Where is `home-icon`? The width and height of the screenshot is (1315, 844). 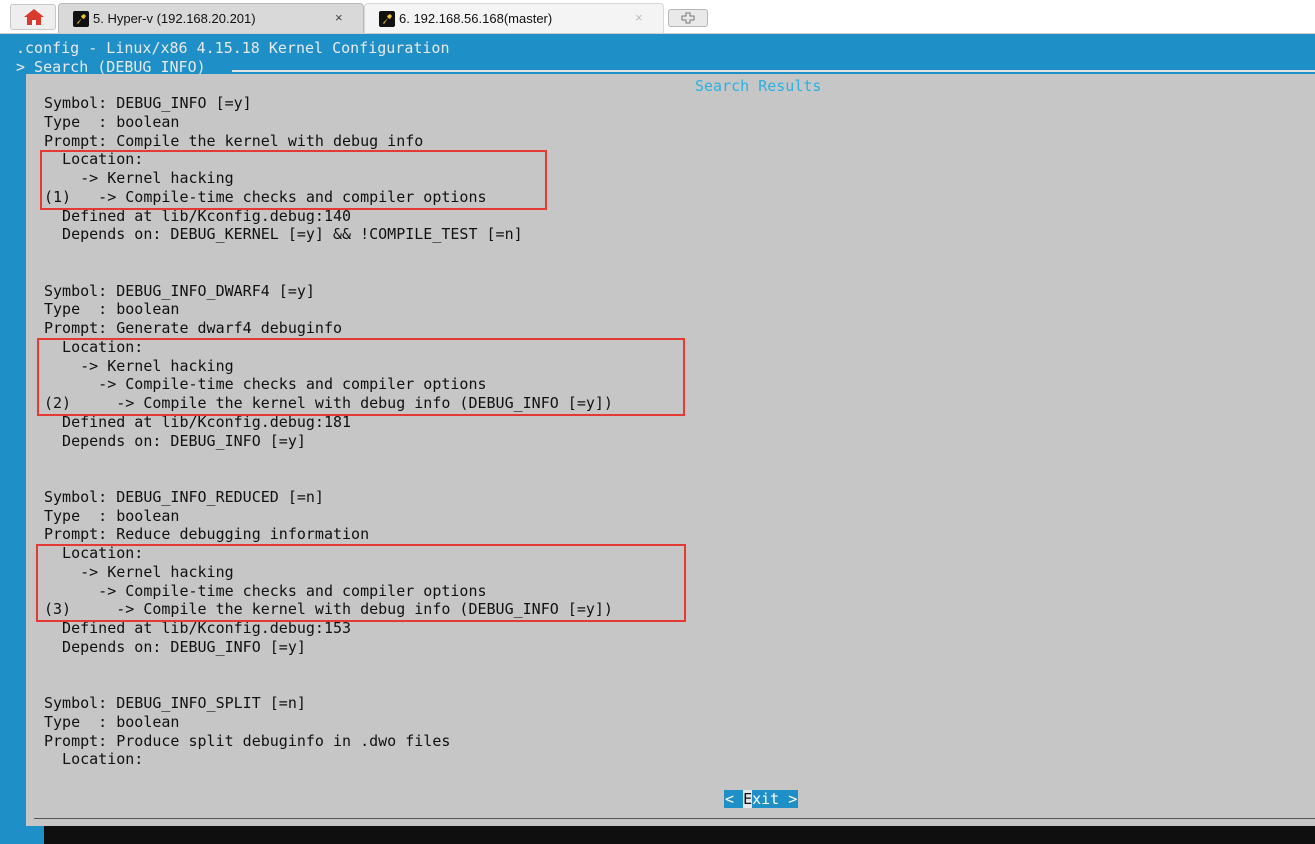 home-icon is located at coordinates (34, 17).